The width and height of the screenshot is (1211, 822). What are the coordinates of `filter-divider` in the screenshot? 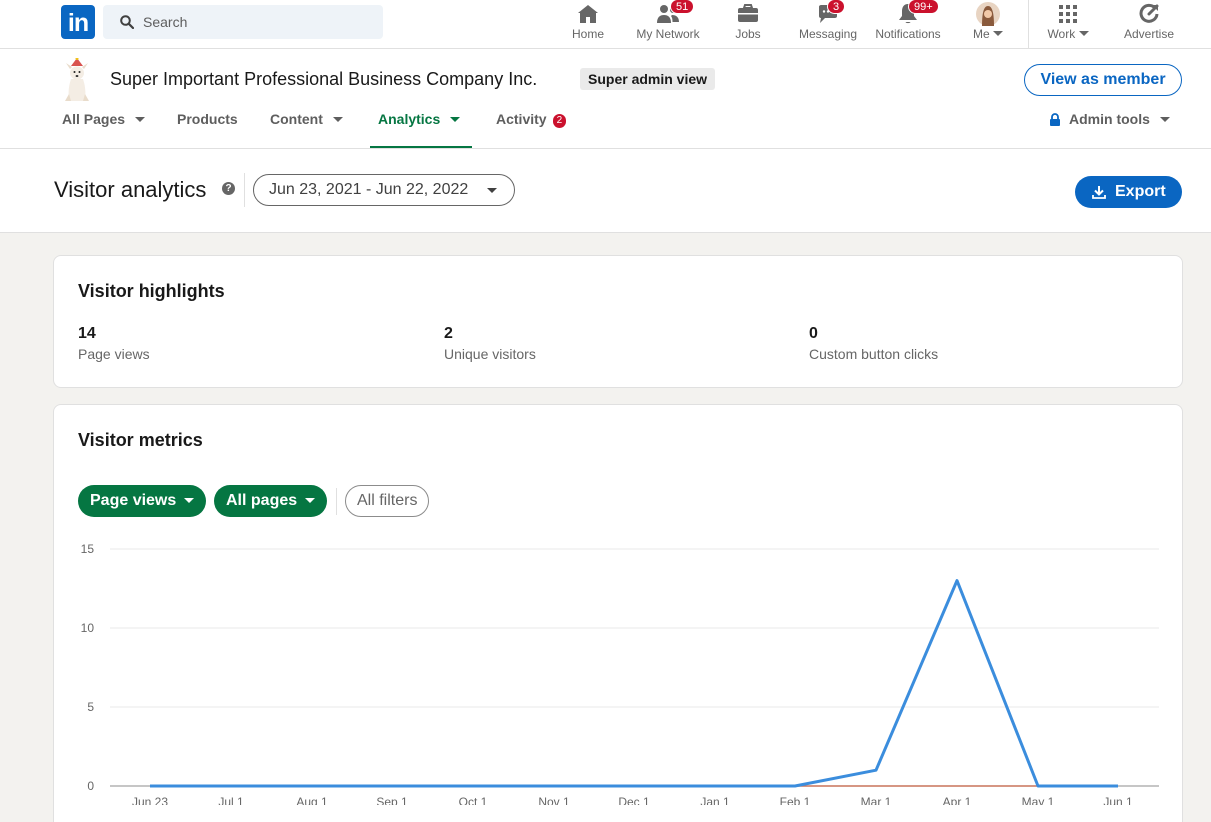 It's located at (336, 501).